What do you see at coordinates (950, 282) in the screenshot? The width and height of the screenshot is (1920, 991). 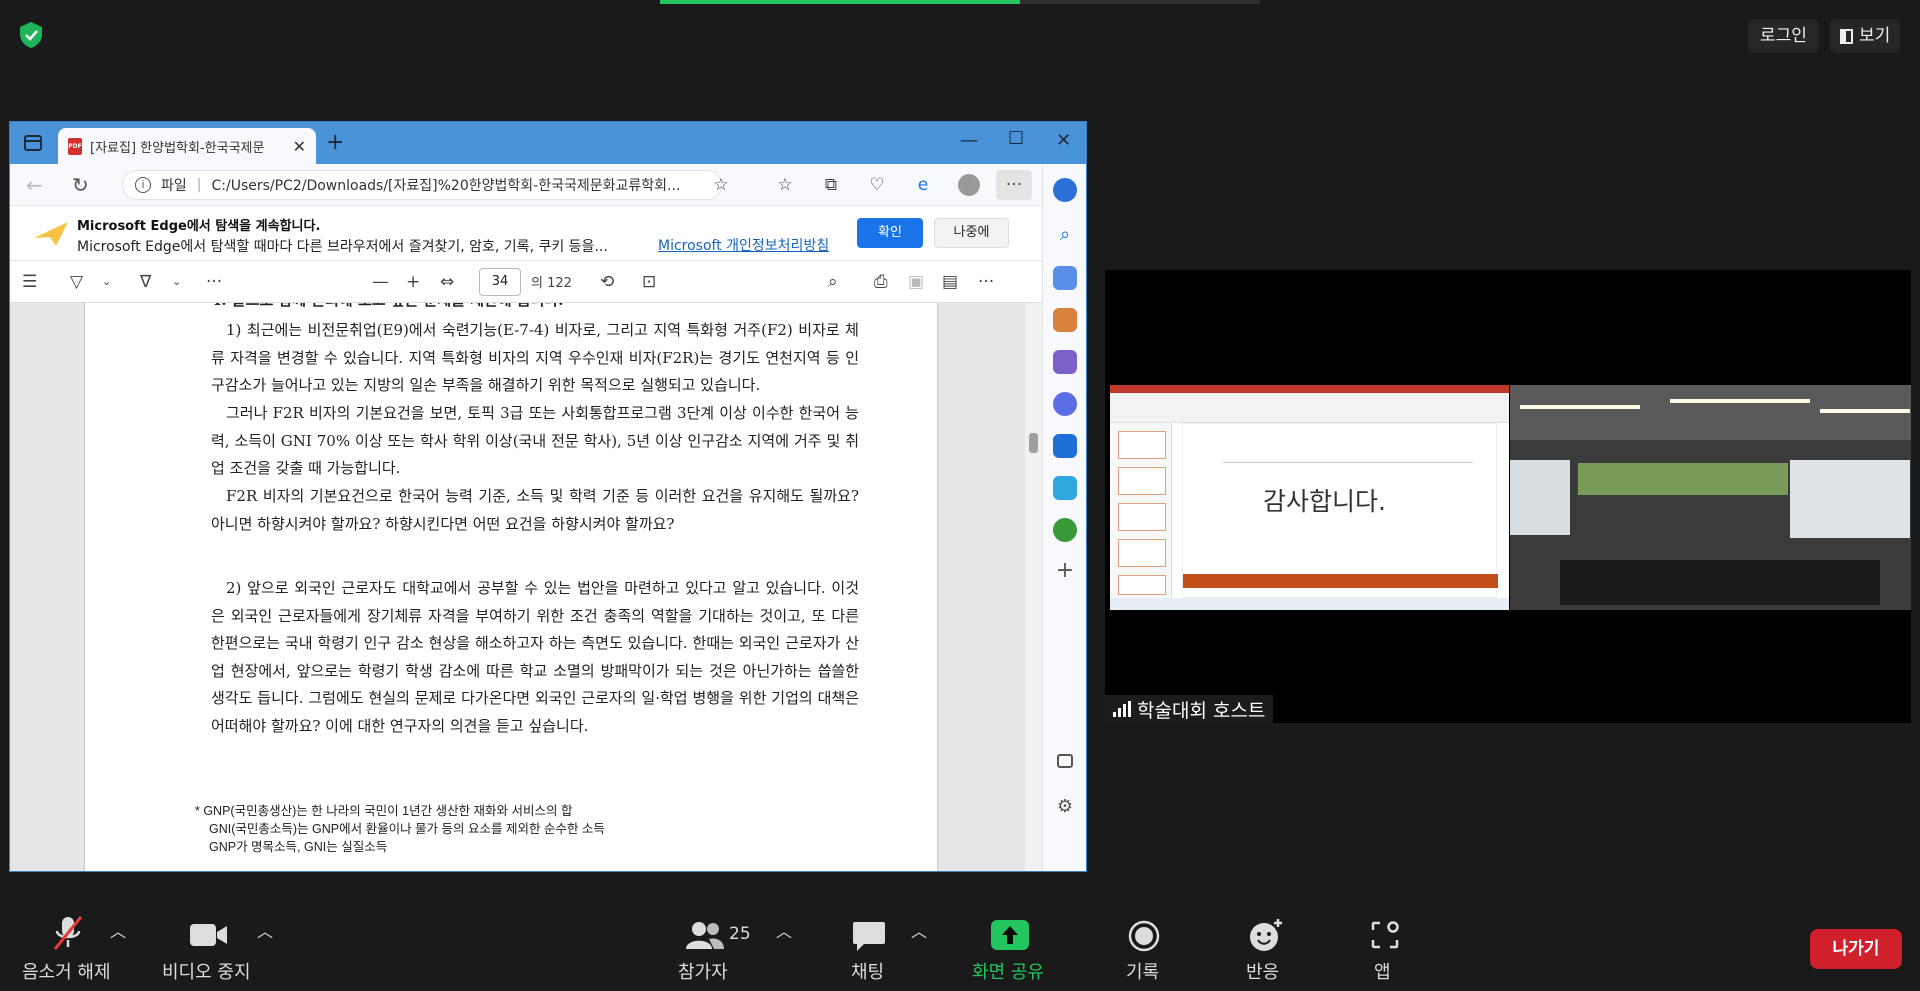 I see `save-as-icon: ▤` at bounding box center [950, 282].